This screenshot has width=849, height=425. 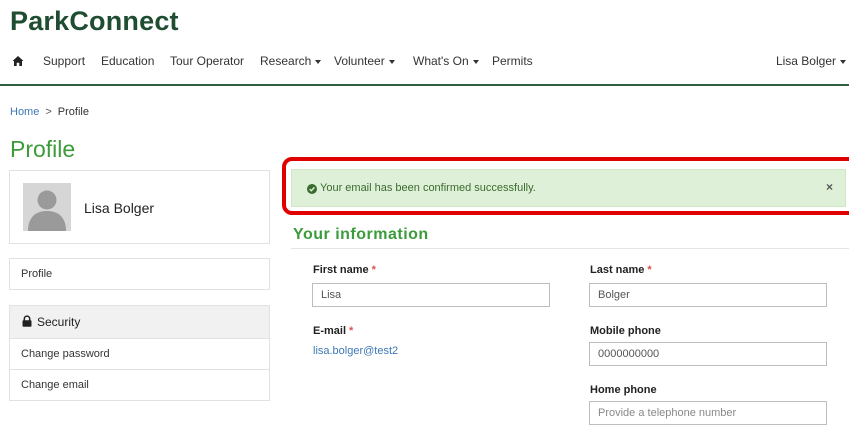 What do you see at coordinates (43, 149) in the screenshot?
I see `page-title: Profile` at bounding box center [43, 149].